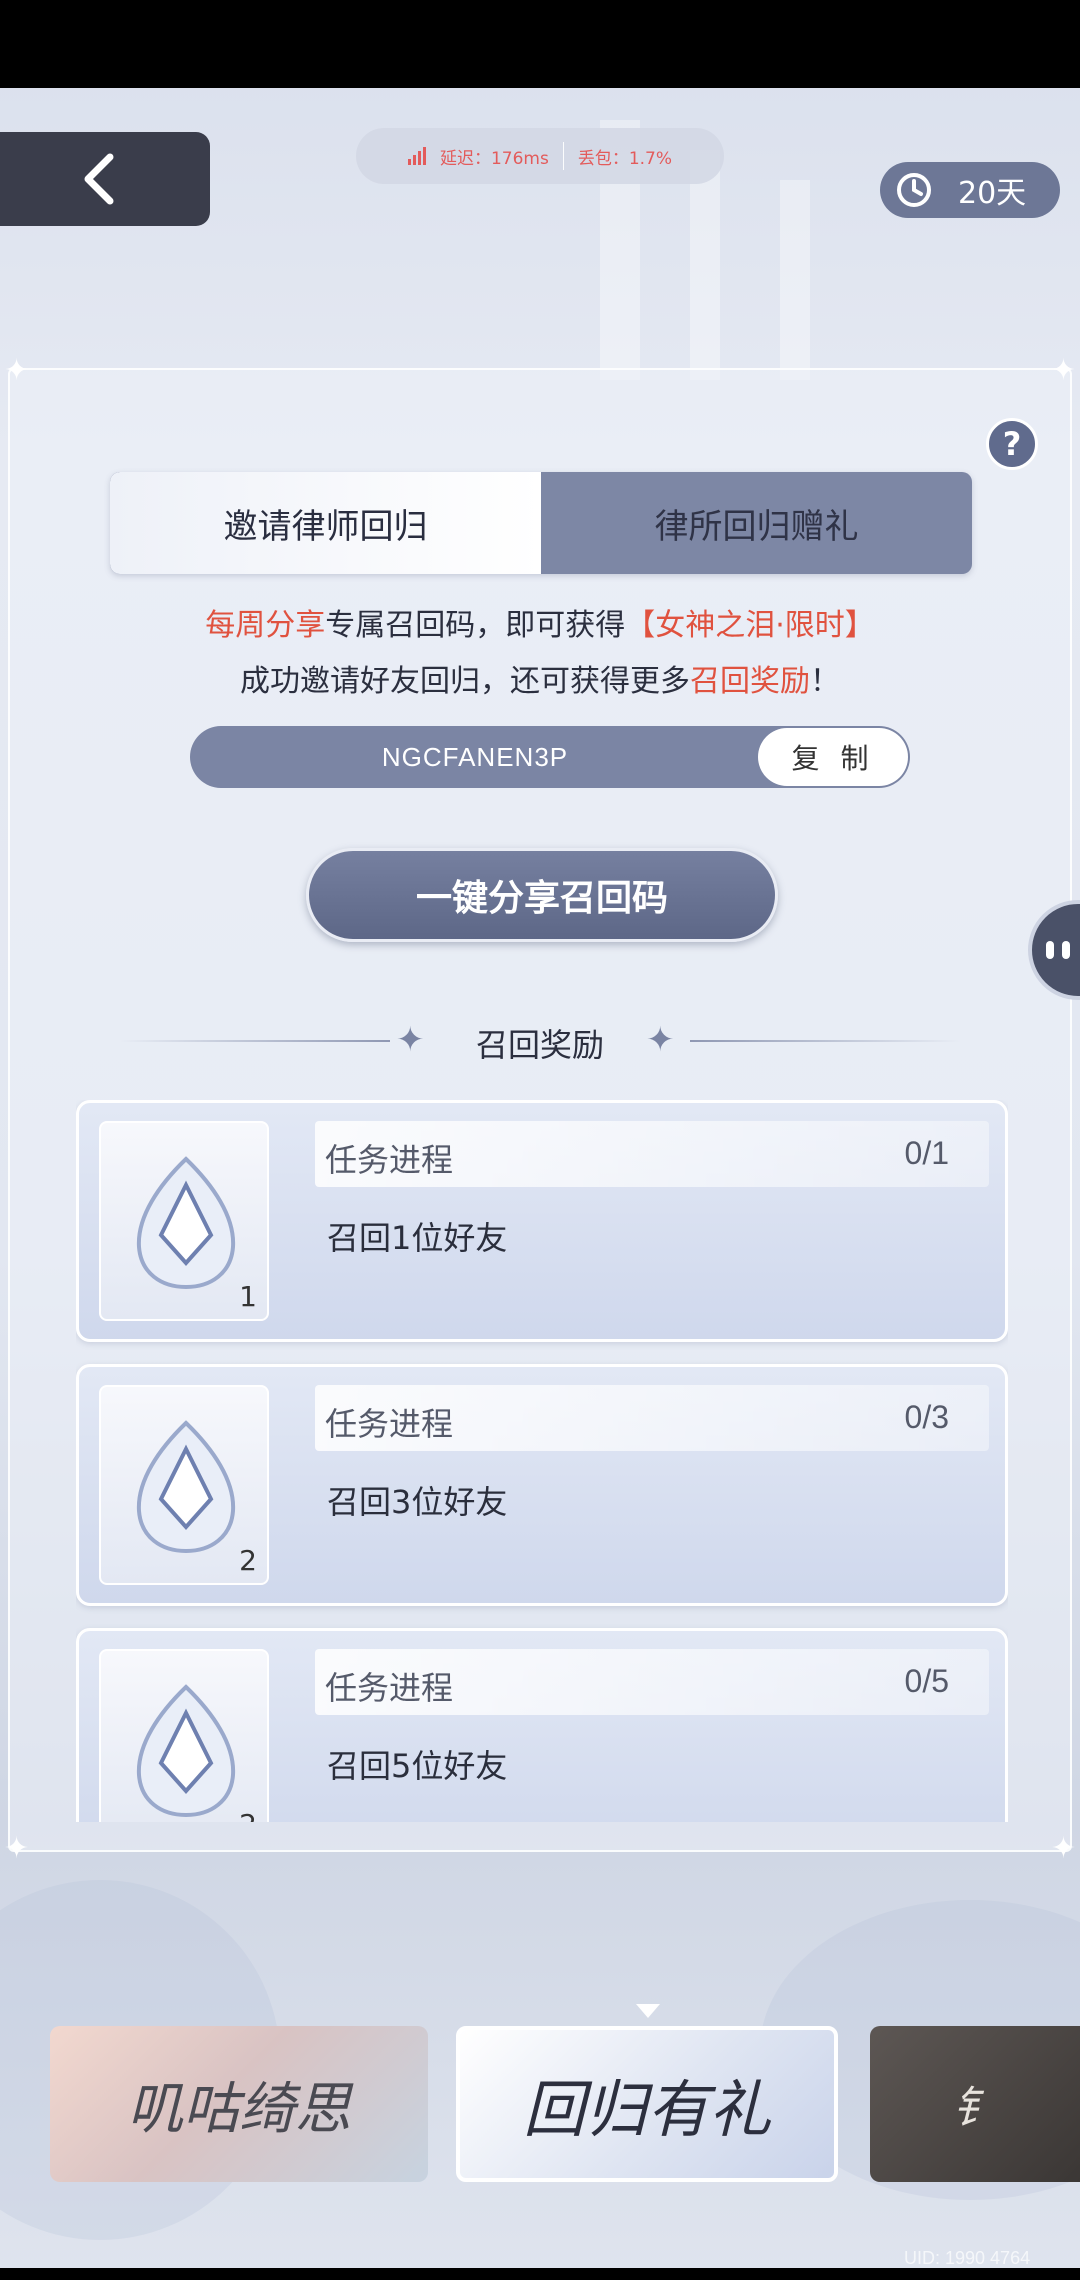 This screenshot has height=2280, width=1080. Describe the element at coordinates (652, 1682) in the screenshot. I see `progress-header: 任务进程 0/5` at that location.